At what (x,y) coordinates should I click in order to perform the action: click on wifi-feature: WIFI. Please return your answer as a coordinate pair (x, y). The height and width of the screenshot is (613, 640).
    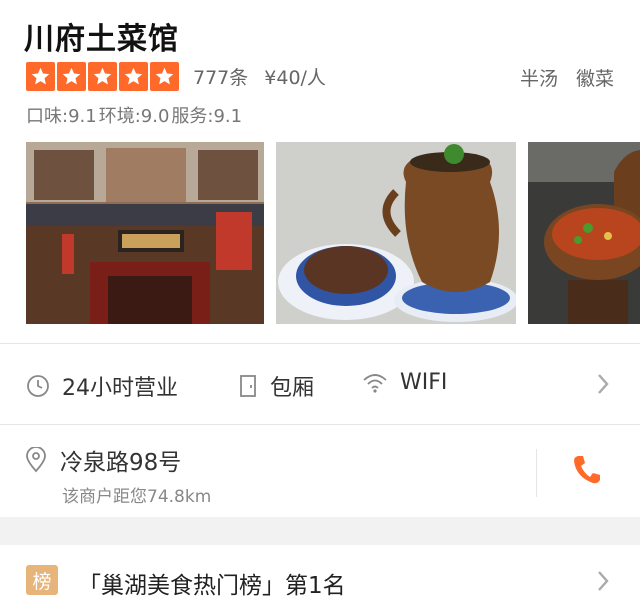
    Looking at the image, I should click on (404, 382).